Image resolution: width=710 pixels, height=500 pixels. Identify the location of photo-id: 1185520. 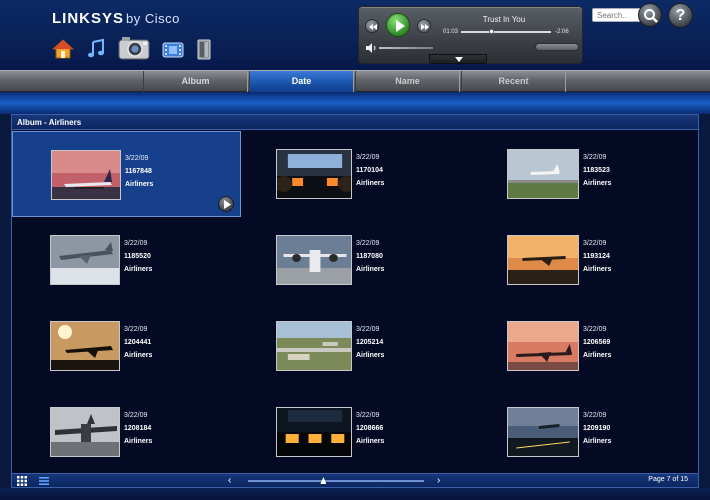
(137, 256).